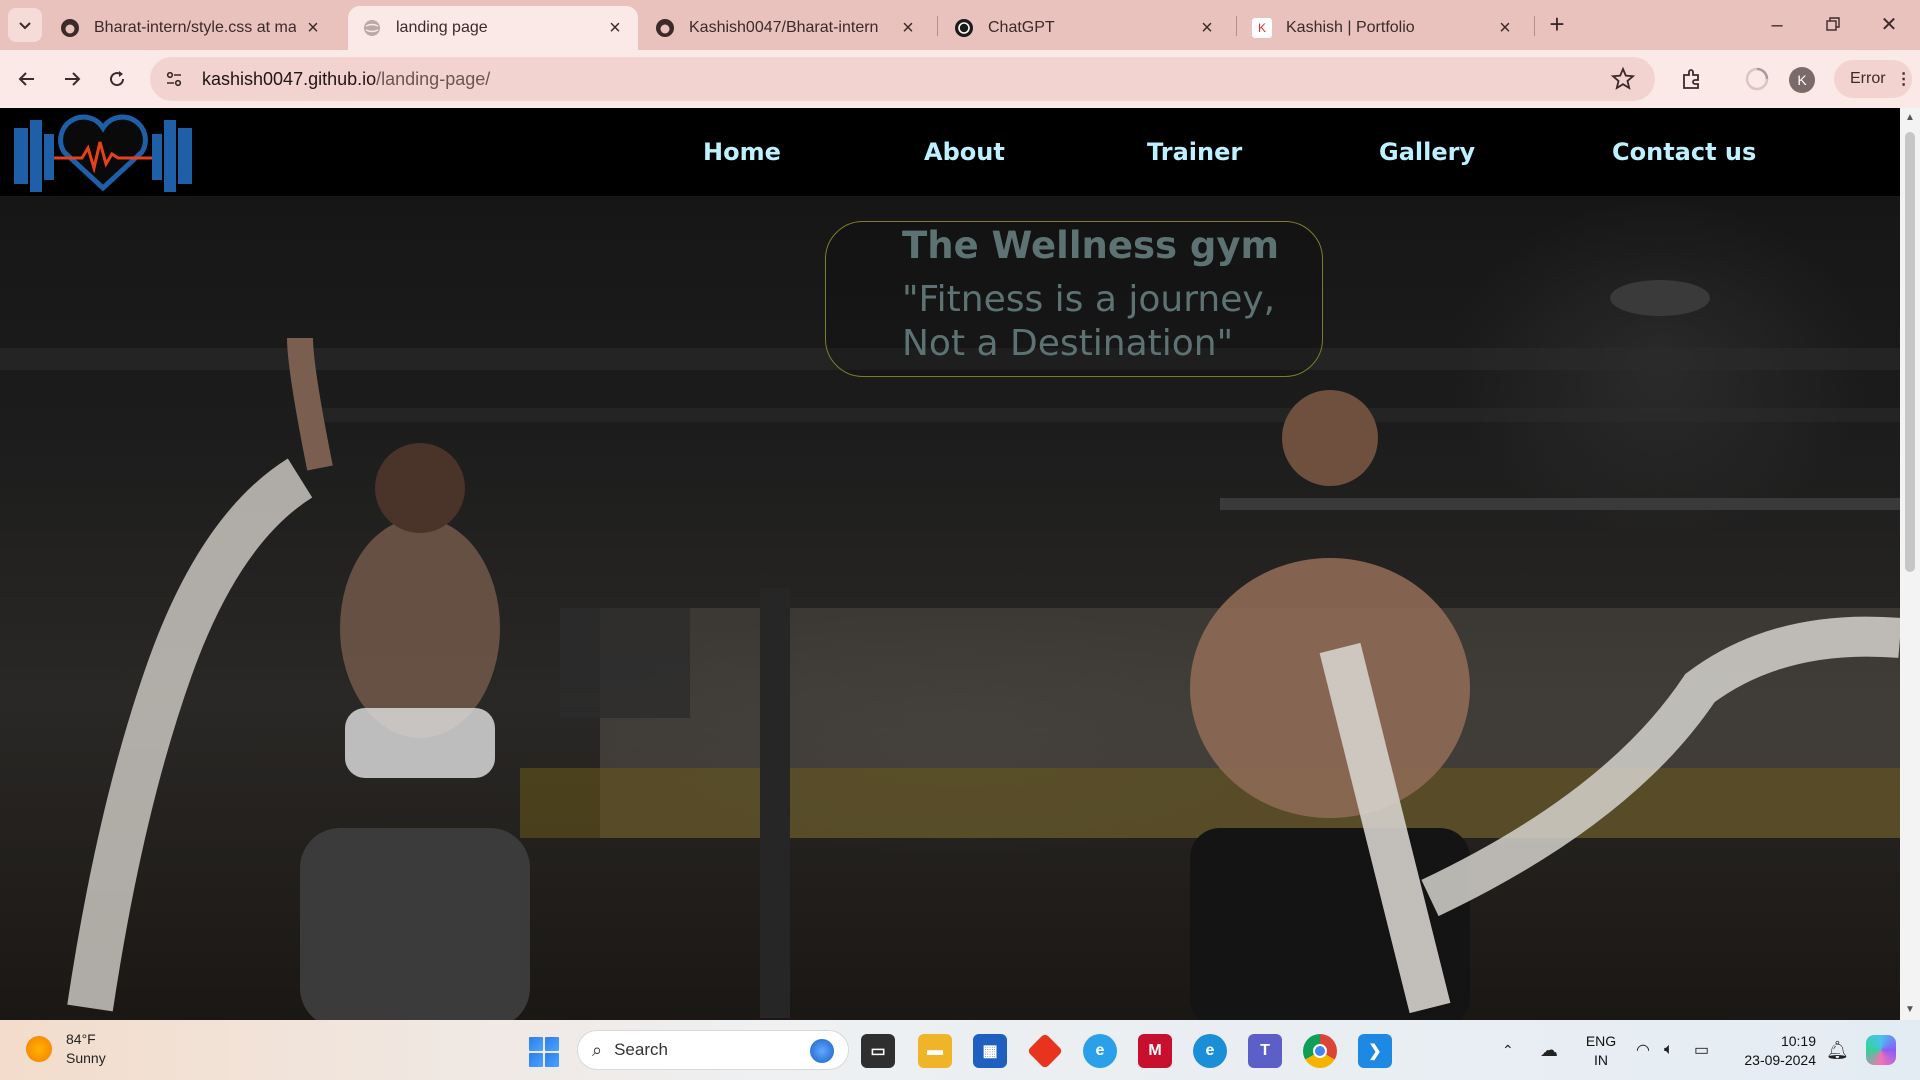  I want to click on weather-widget: 84°F Sunny, so click(66, 1049).